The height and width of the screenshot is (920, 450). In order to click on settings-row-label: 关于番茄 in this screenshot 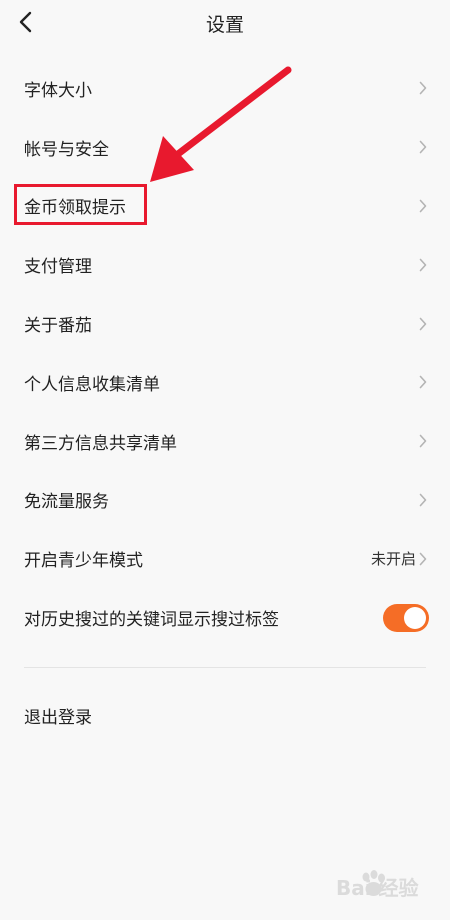, I will do `click(58, 326)`.